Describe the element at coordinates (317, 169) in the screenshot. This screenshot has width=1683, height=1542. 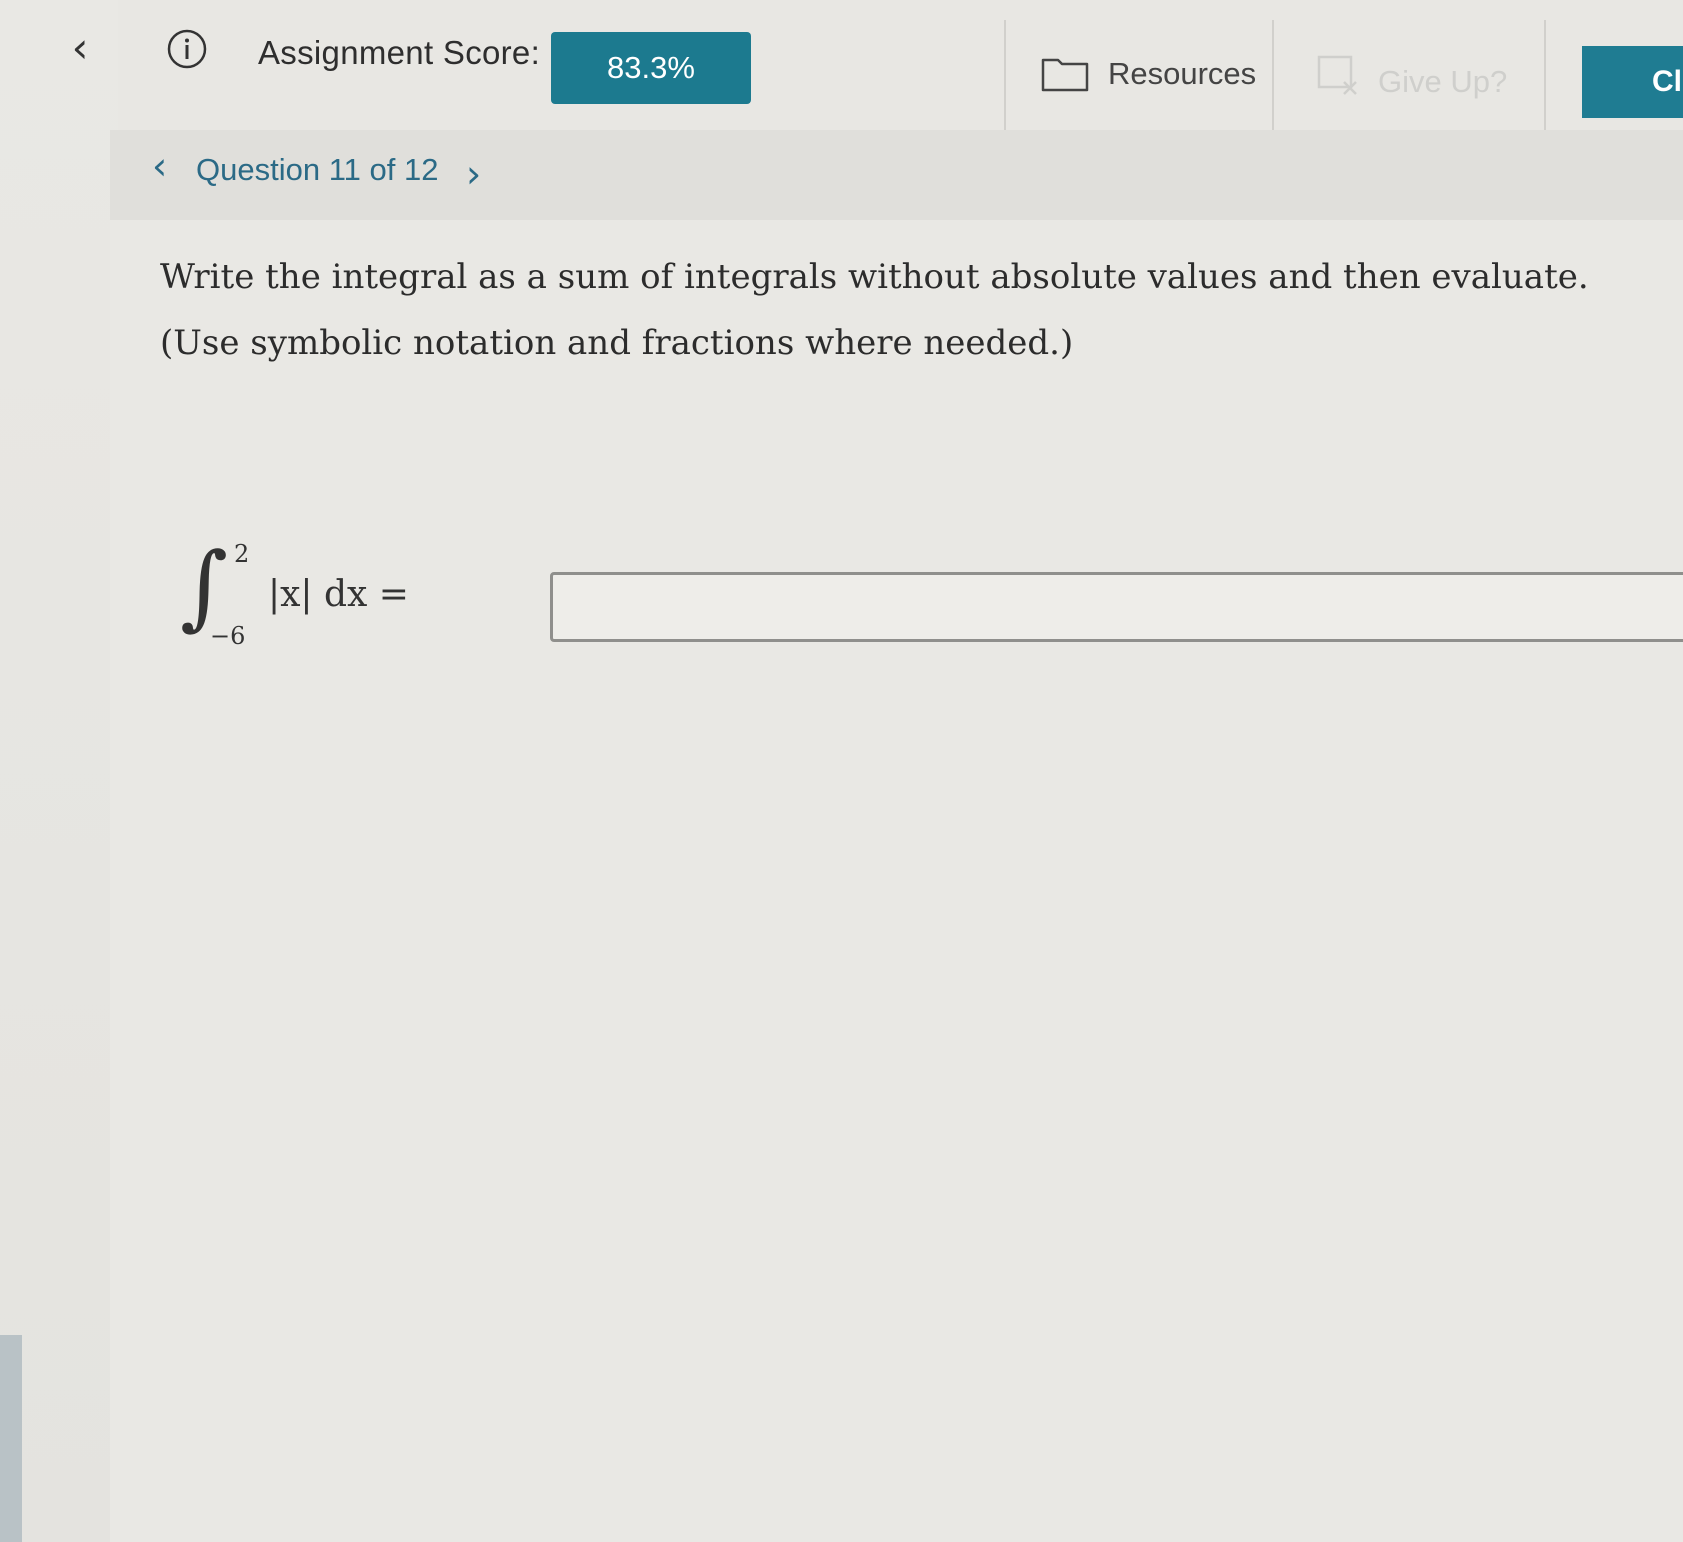
I see `question-counter: Question 11 of 12` at that location.